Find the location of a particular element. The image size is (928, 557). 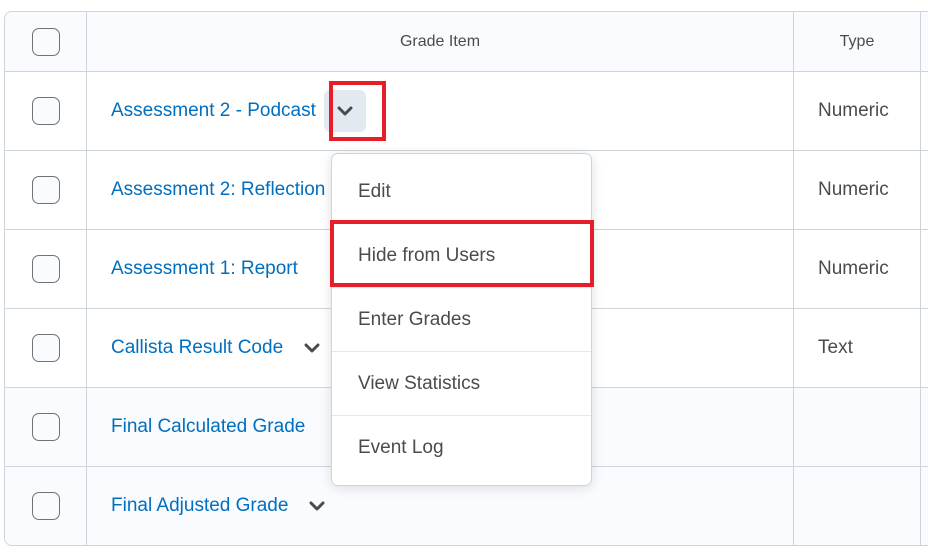

menu-item-event-log: Event Log is located at coordinates (461, 448).